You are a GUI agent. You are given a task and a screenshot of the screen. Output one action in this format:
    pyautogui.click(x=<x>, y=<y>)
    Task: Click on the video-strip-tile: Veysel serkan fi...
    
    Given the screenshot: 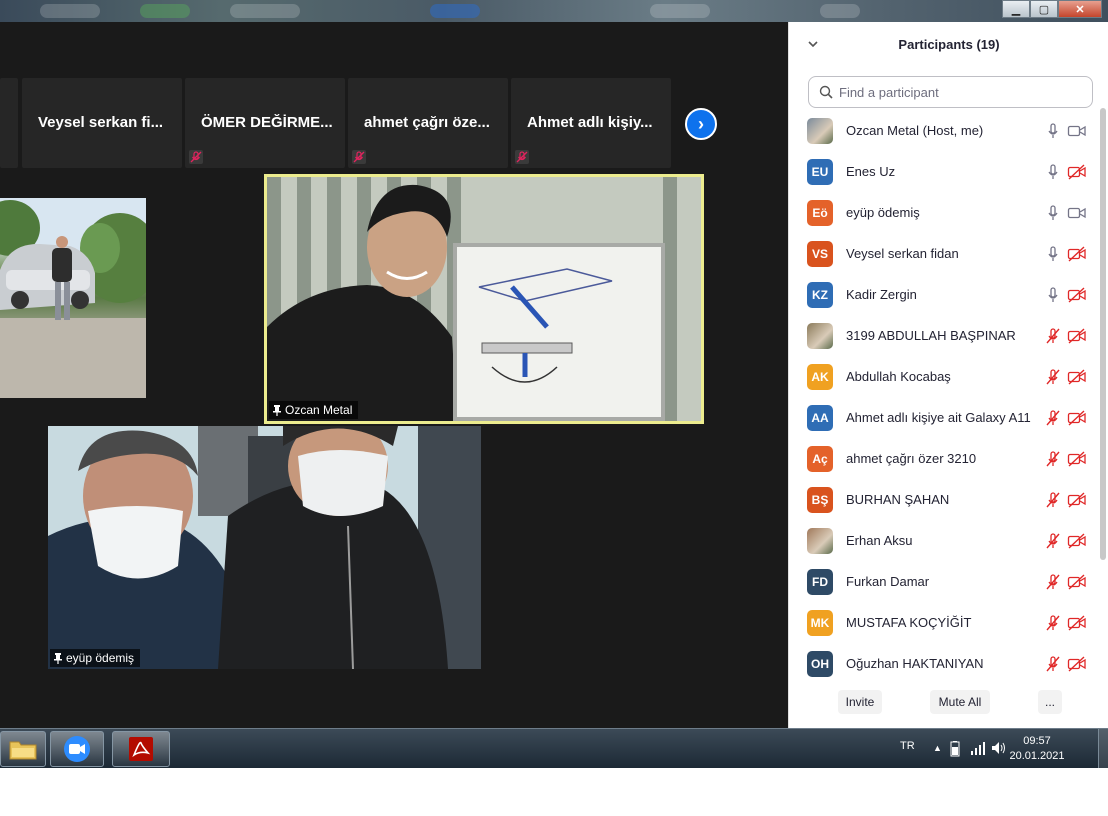 What is the action you would take?
    pyautogui.click(x=102, y=123)
    